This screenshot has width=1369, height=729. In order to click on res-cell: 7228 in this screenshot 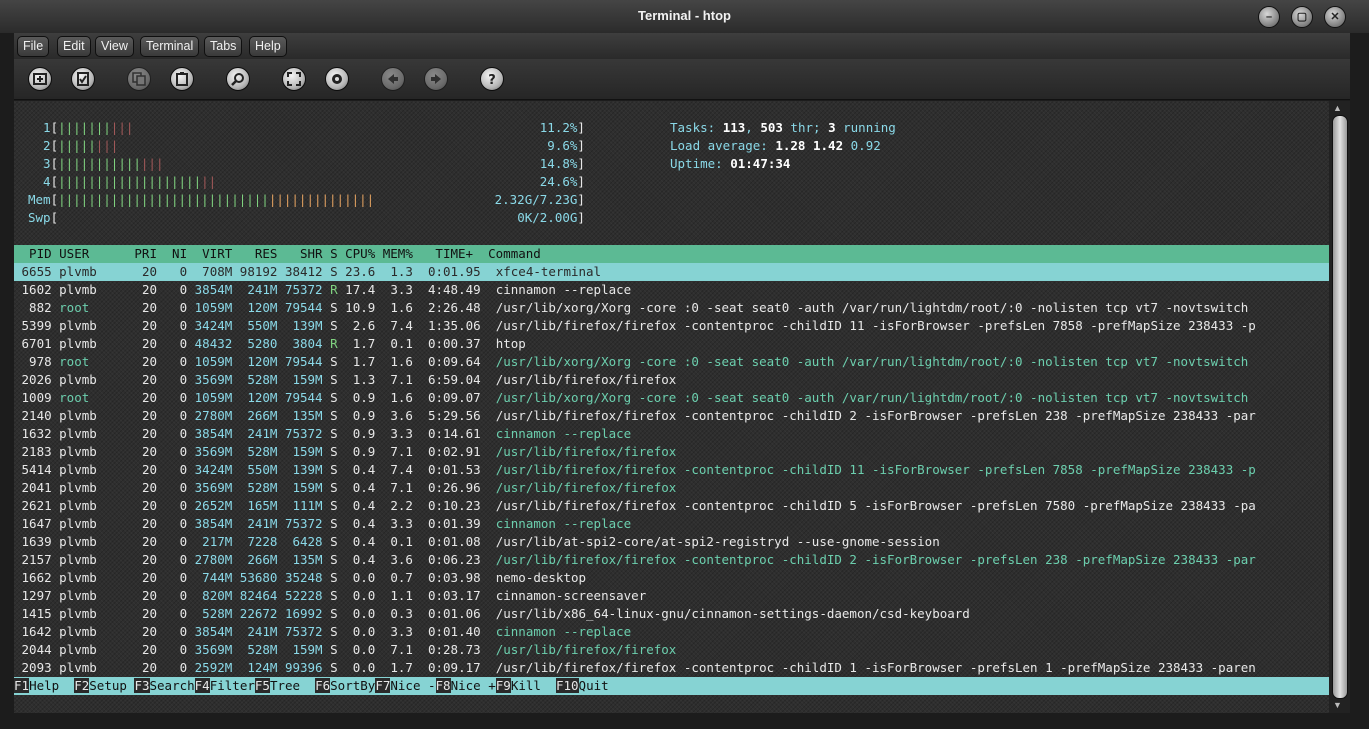, I will do `click(262, 541)`.